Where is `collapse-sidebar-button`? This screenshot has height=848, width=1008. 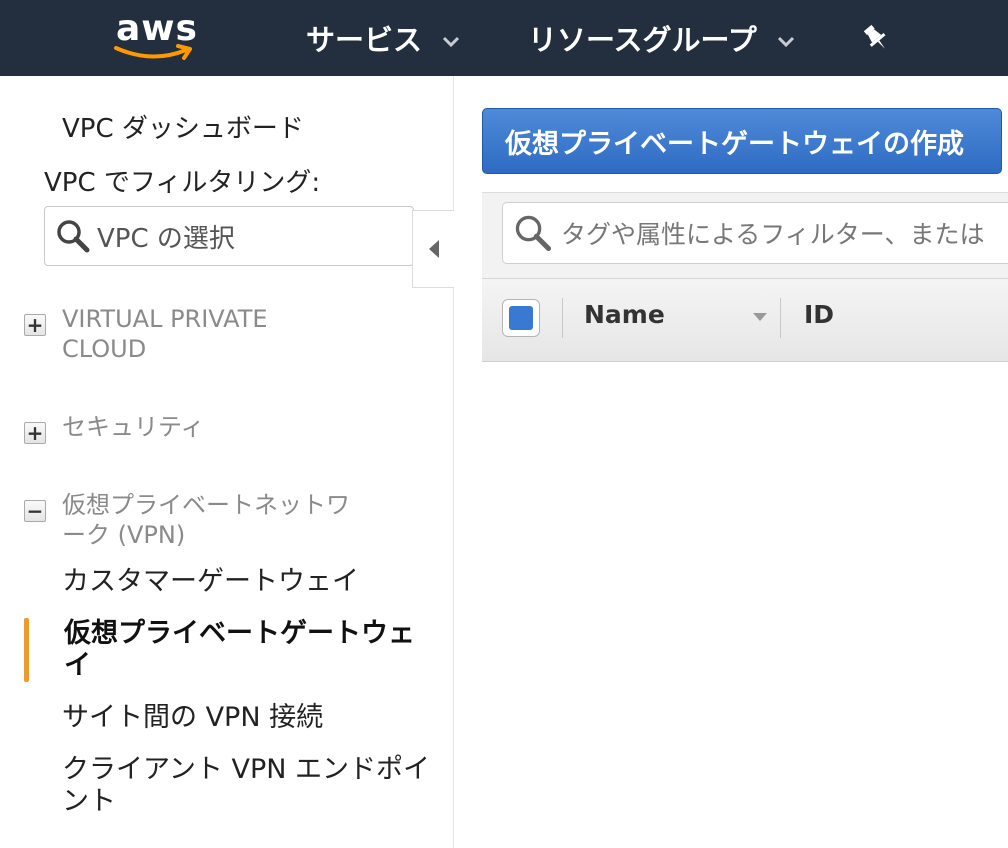
collapse-sidebar-button is located at coordinates (433, 249).